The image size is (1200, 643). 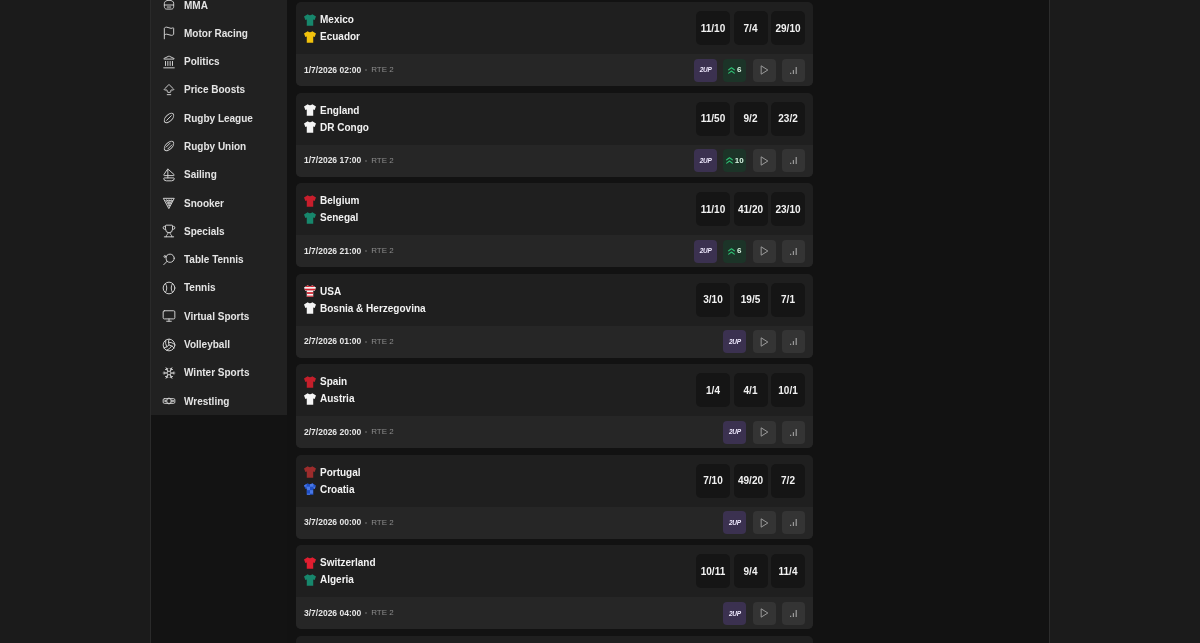 I want to click on start-time: 2/7/2026 20:00, so click(x=333, y=432).